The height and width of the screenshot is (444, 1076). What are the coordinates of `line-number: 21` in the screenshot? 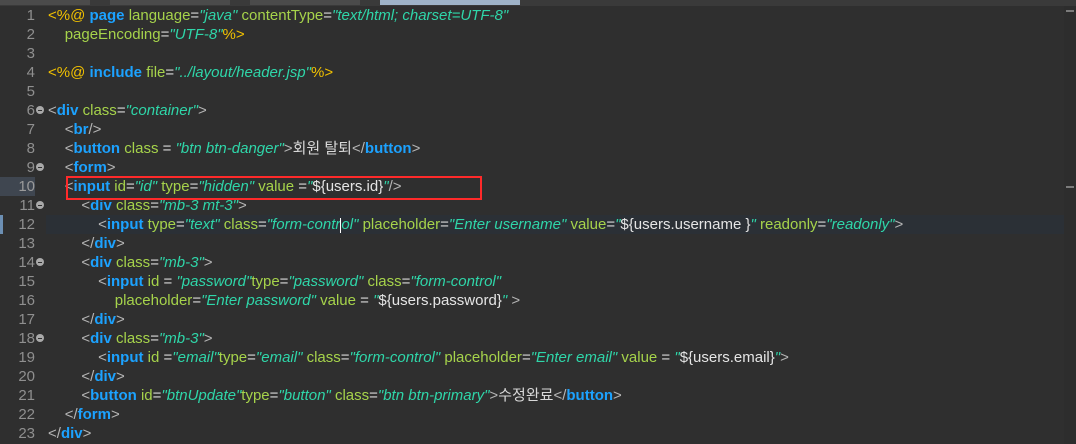 It's located at (26, 395).